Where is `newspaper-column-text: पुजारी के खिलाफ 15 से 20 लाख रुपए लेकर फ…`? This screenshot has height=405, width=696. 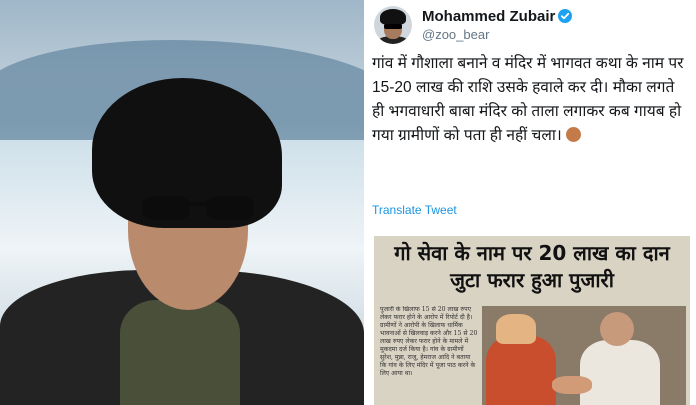 newspaper-column-text: पुजारी के खिलाफ 15 से 20 लाख रुपए लेकर फ… is located at coordinates (429, 341).